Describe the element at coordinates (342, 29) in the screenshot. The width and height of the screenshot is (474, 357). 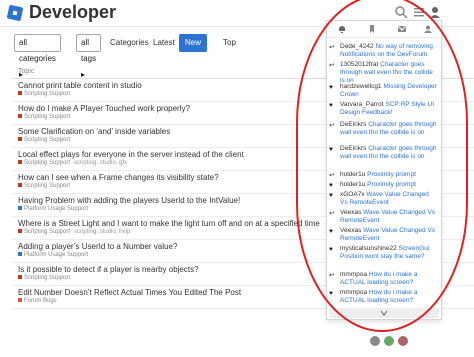
I see `bell-icon` at that location.